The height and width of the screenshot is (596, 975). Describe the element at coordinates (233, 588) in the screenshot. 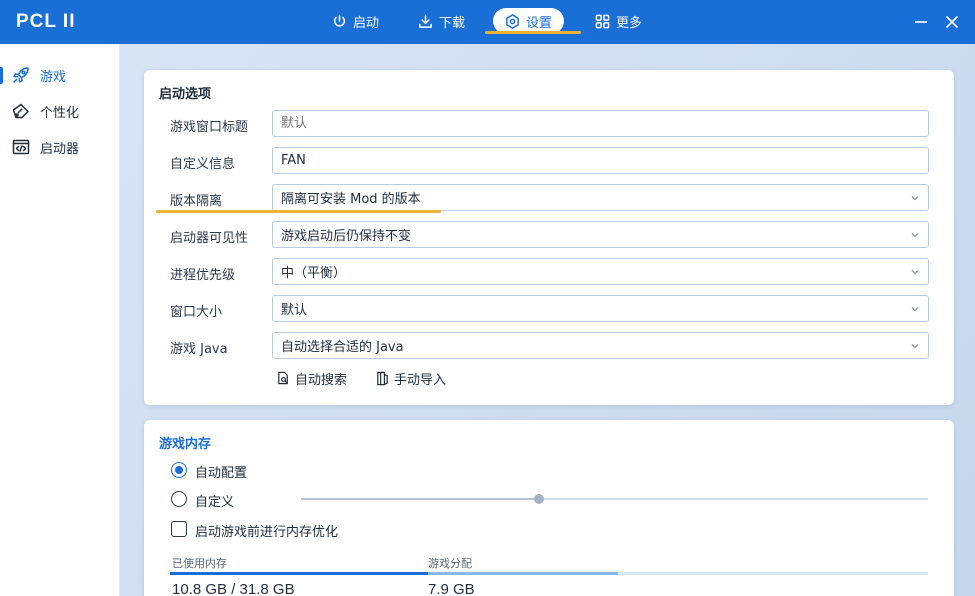

I see `used-memory-value: 10.8 GB / 31.8 GB` at that location.